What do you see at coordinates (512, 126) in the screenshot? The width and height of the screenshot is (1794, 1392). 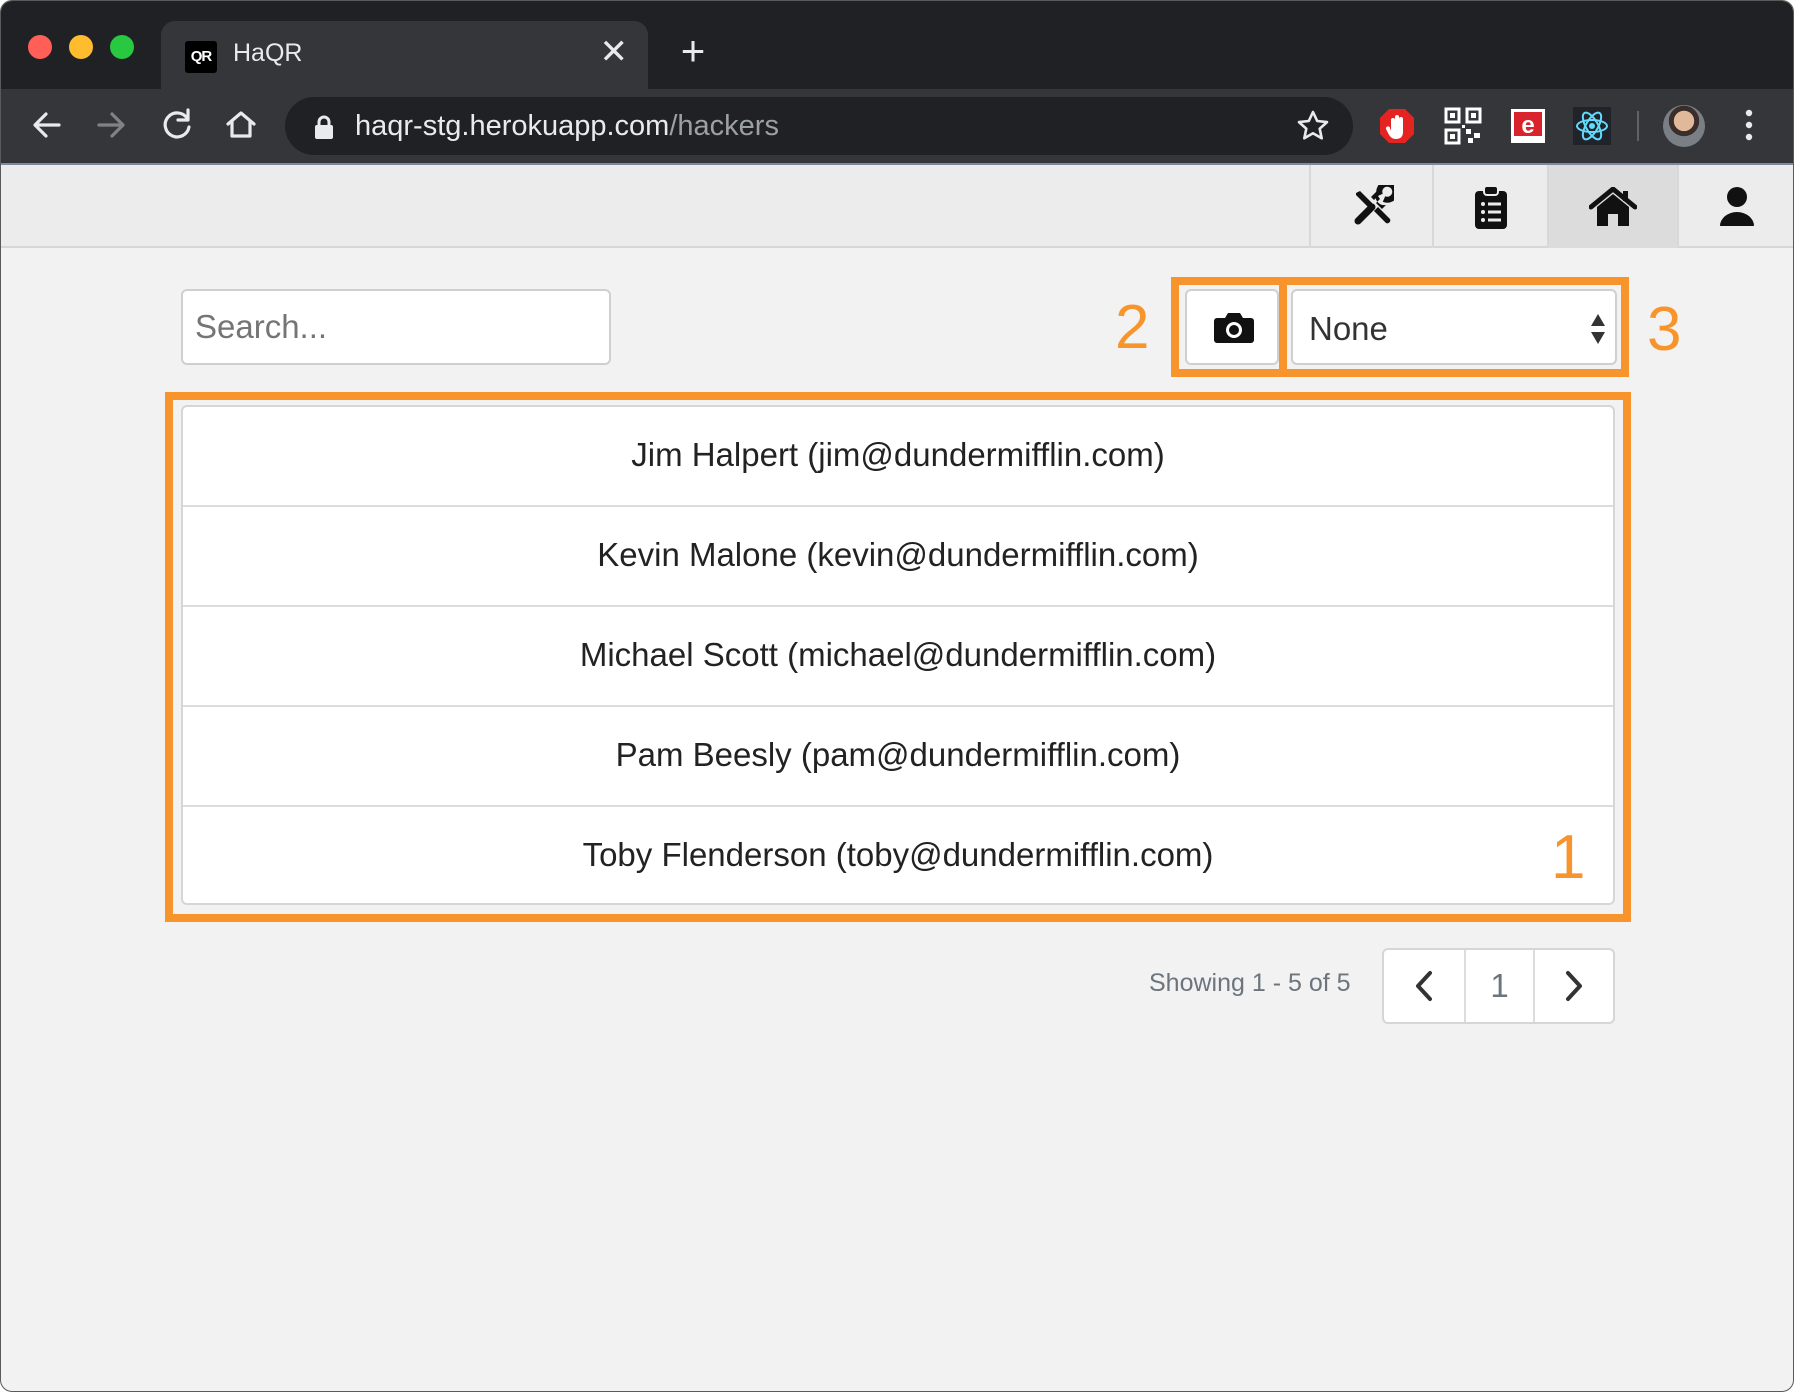 I see `url-host: haqr-stg.herokuapp.com` at bounding box center [512, 126].